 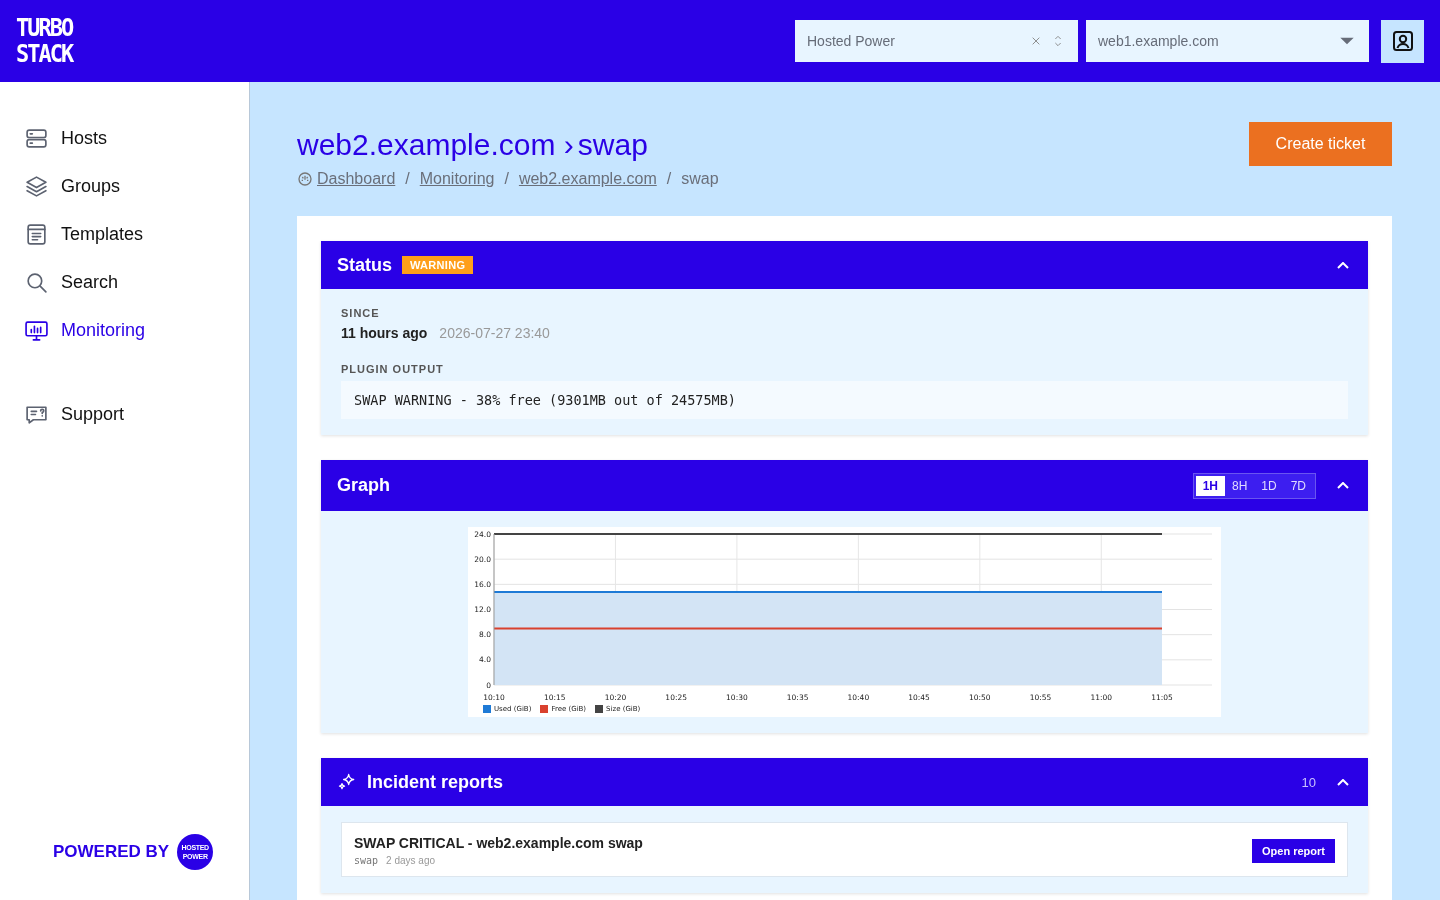 What do you see at coordinates (363, 485) in the screenshot?
I see `panel-title: Graph` at bounding box center [363, 485].